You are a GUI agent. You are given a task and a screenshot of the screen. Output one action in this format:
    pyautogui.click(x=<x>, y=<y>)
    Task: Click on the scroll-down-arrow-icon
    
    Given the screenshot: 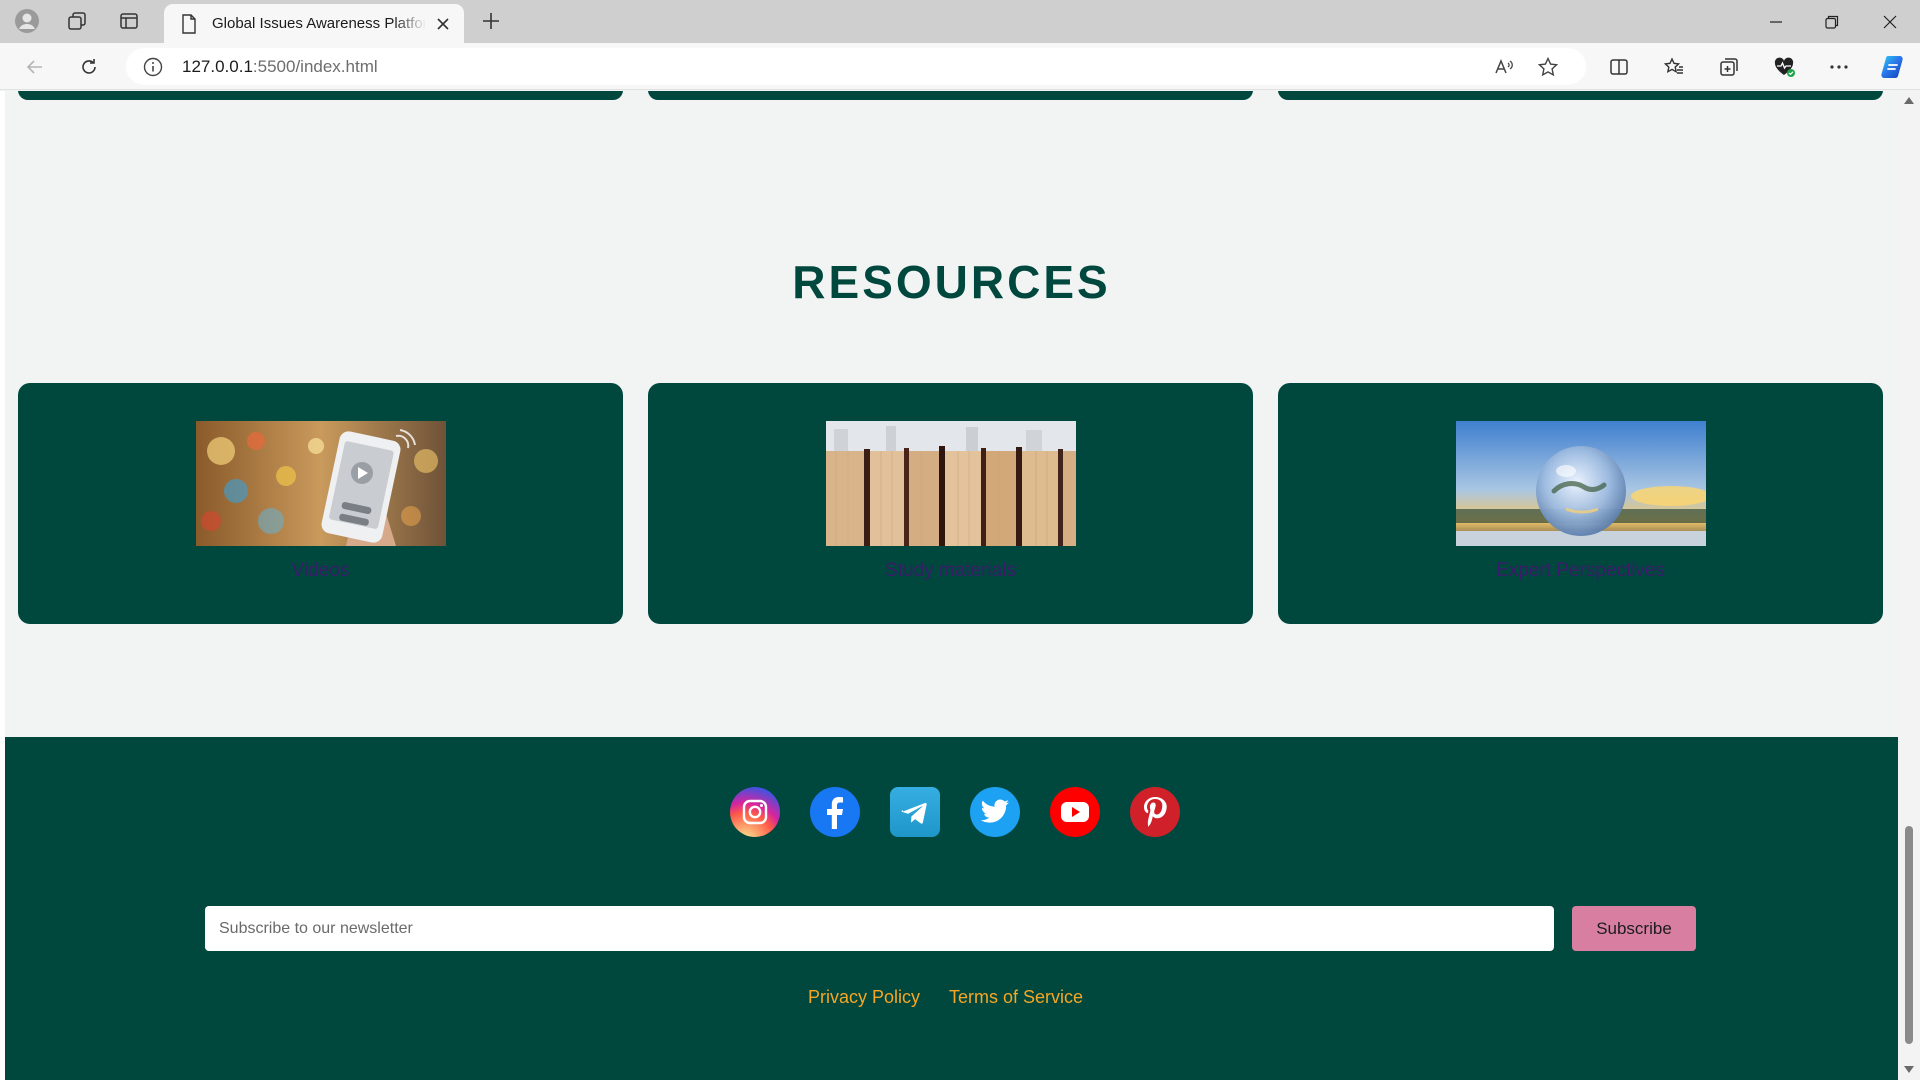 What is the action you would take?
    pyautogui.click(x=1909, y=1069)
    